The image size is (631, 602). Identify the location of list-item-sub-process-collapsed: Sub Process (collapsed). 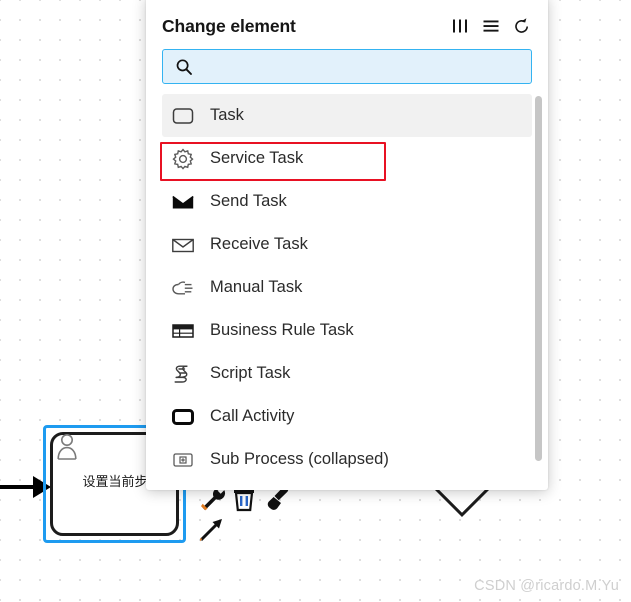
(347, 459).